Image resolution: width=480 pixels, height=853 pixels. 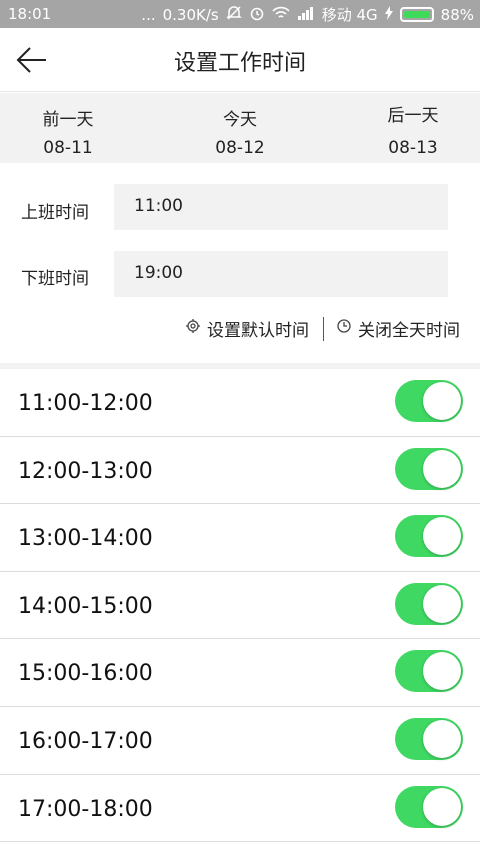 What do you see at coordinates (240, 741) in the screenshot?
I see `list-item: 16:00-17:00` at bounding box center [240, 741].